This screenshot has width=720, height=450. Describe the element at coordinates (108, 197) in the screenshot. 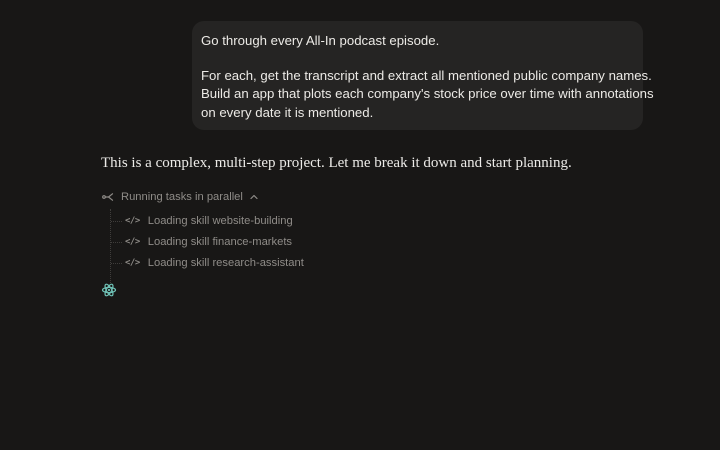

I see `branch-icon` at that location.